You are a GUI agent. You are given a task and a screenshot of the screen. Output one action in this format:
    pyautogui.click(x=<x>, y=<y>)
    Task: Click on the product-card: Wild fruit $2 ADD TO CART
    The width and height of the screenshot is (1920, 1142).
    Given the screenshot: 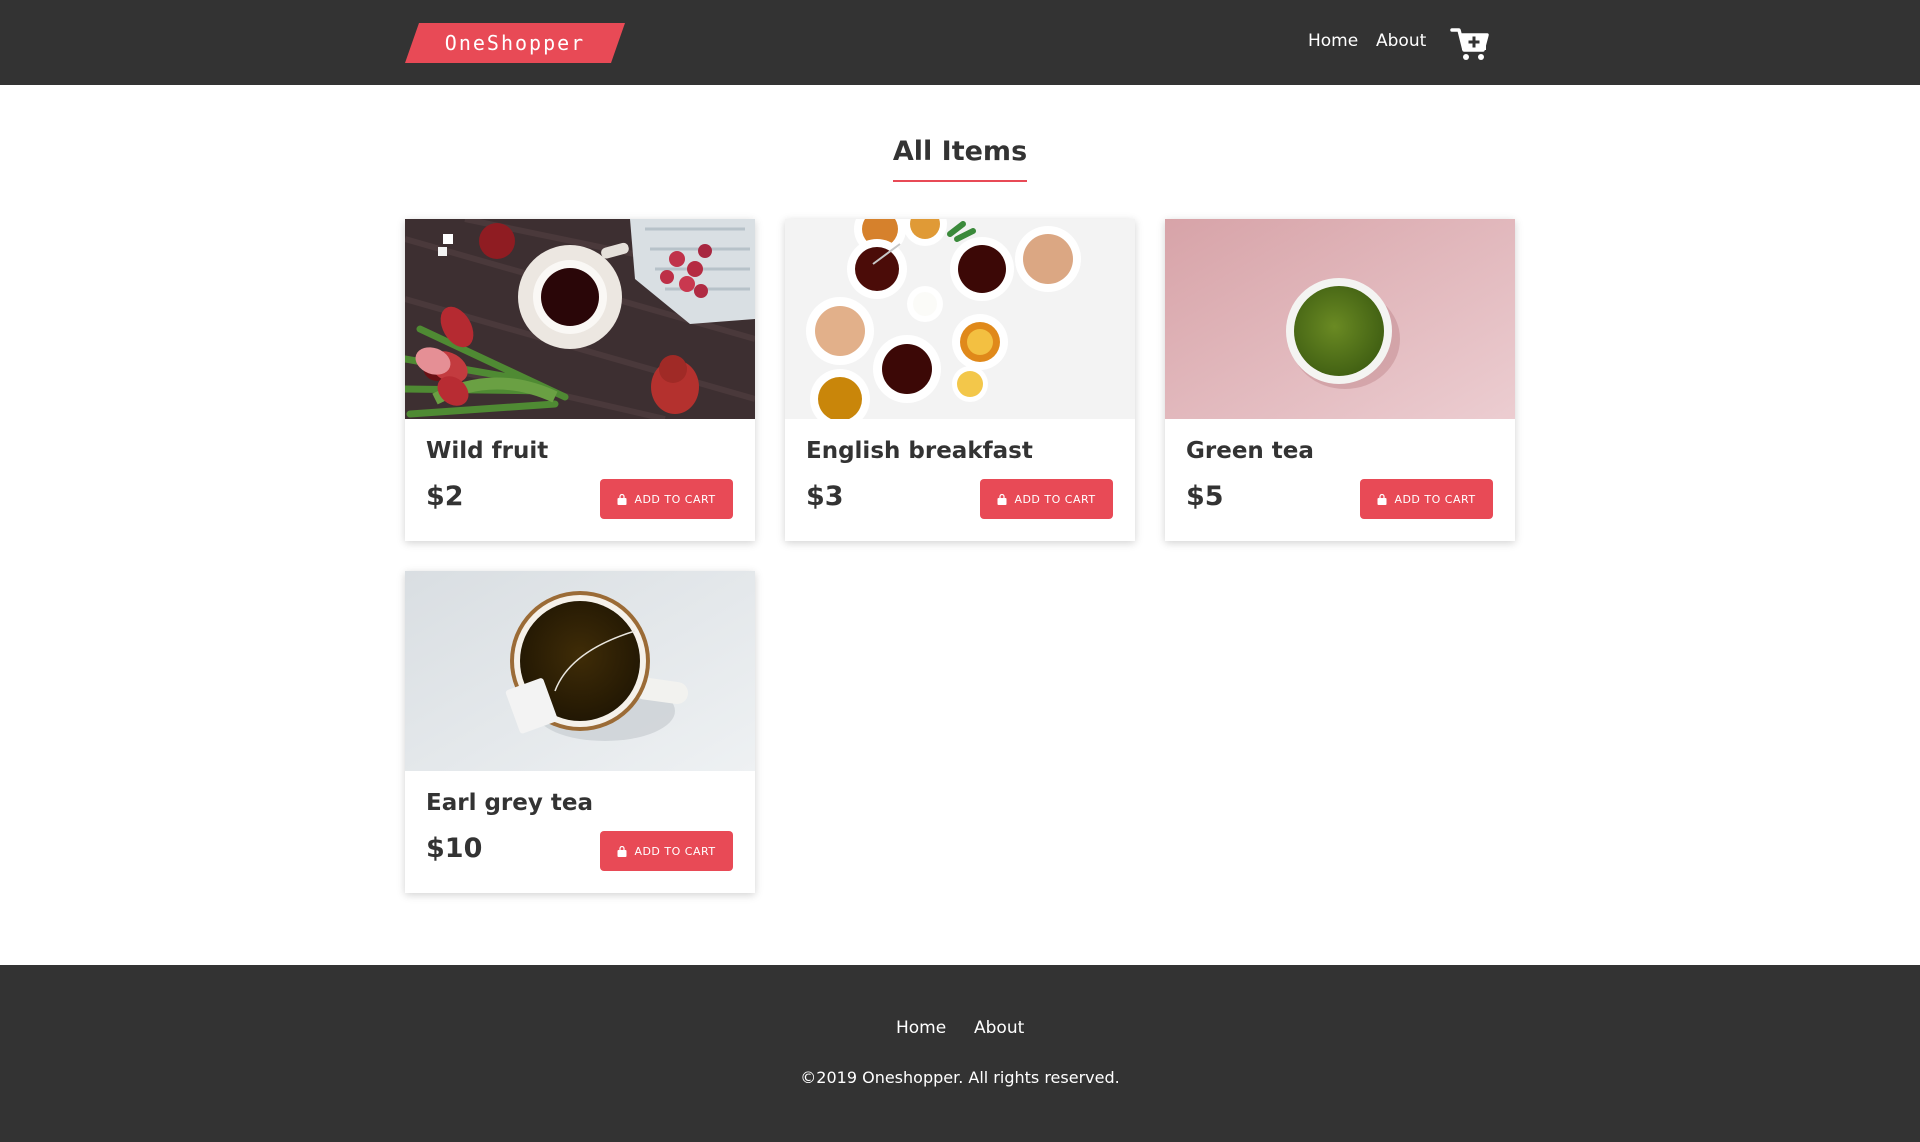 What is the action you would take?
    pyautogui.click(x=580, y=380)
    